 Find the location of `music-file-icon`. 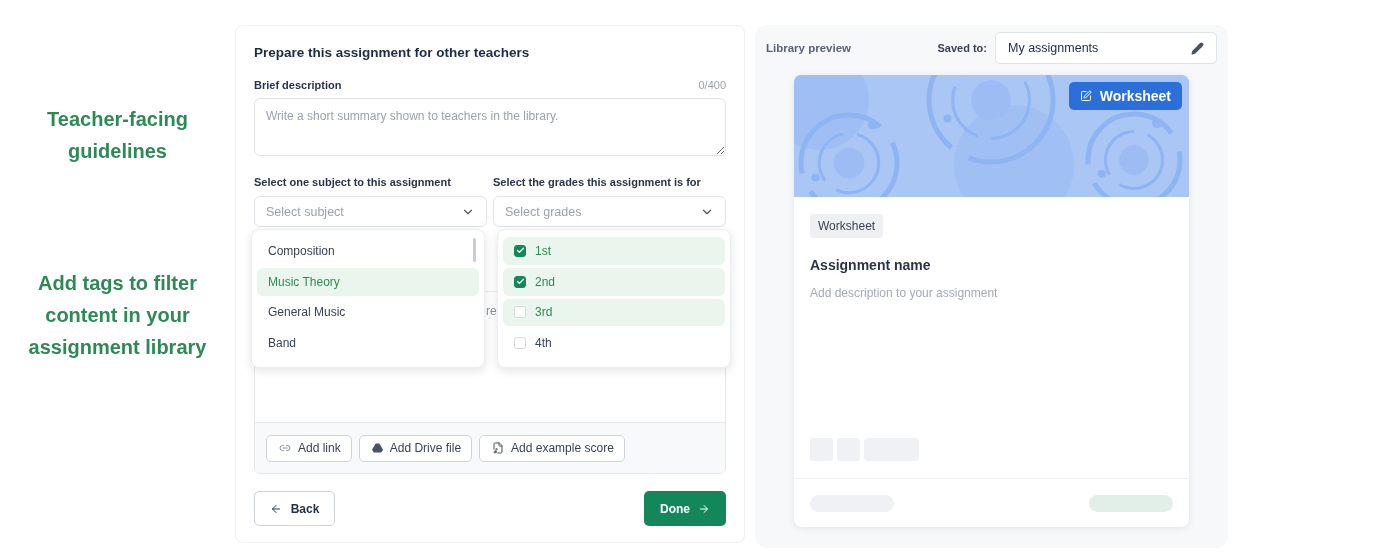

music-file-icon is located at coordinates (498, 448).